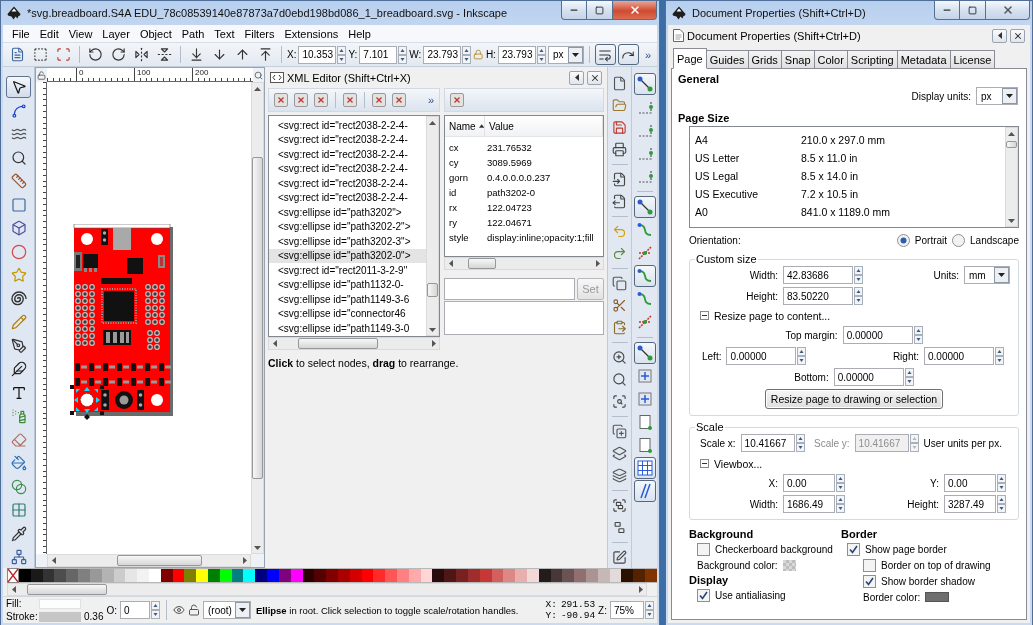 This screenshot has width=1033, height=625. What do you see at coordinates (704, 463) in the screenshot?
I see `collapse-icon` at bounding box center [704, 463].